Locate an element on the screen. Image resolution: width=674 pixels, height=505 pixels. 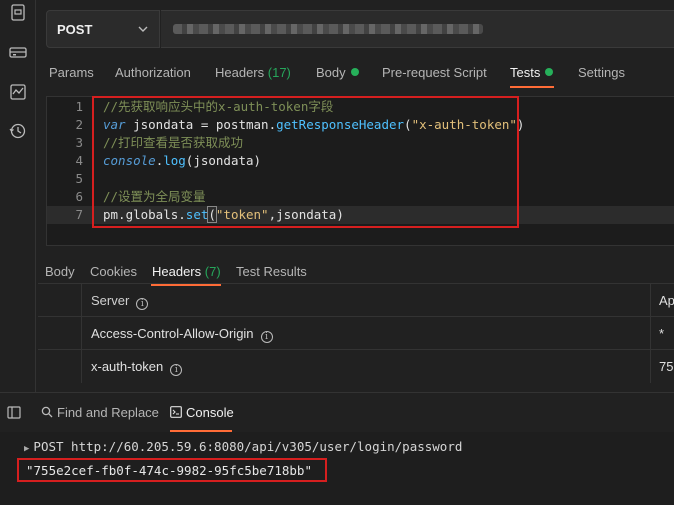
expand-arrow-icon: ▶ is located at coordinates (26, 449).